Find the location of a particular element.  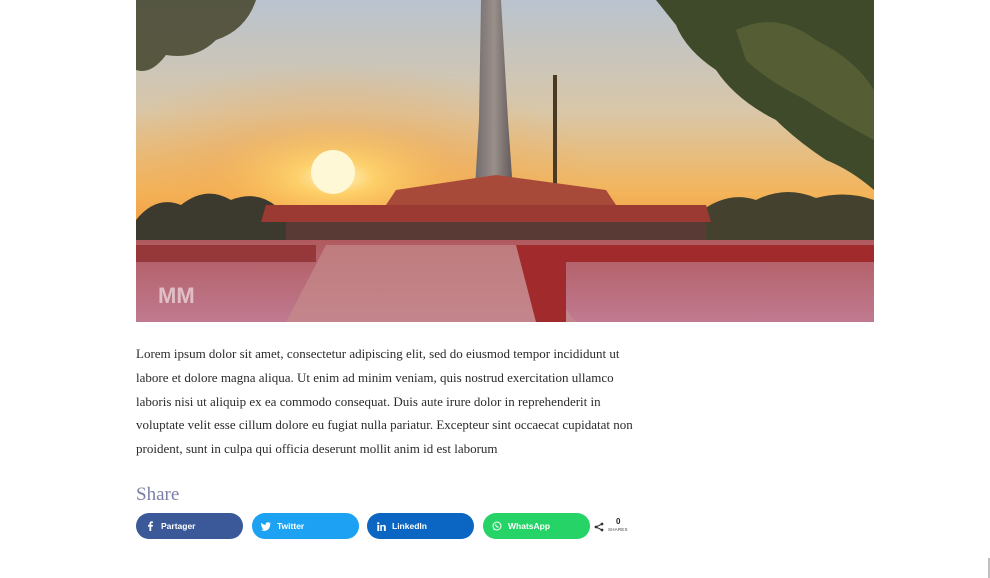

facebook-share-button: Partager is located at coordinates (189, 526).